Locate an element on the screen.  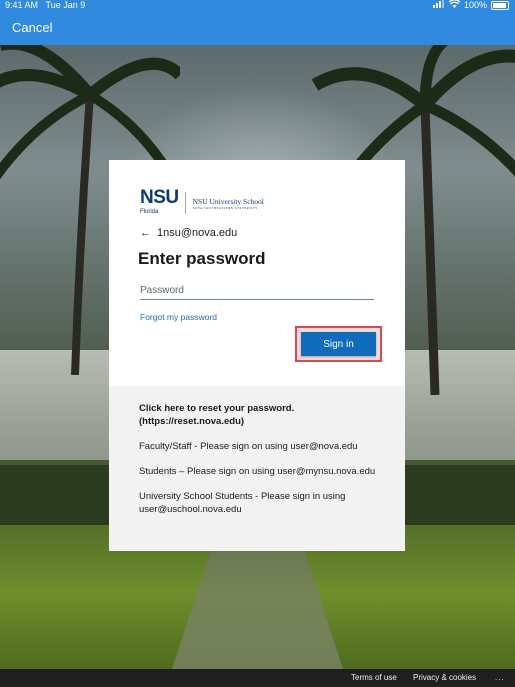
battery-percent: 100% is located at coordinates (475, 5).